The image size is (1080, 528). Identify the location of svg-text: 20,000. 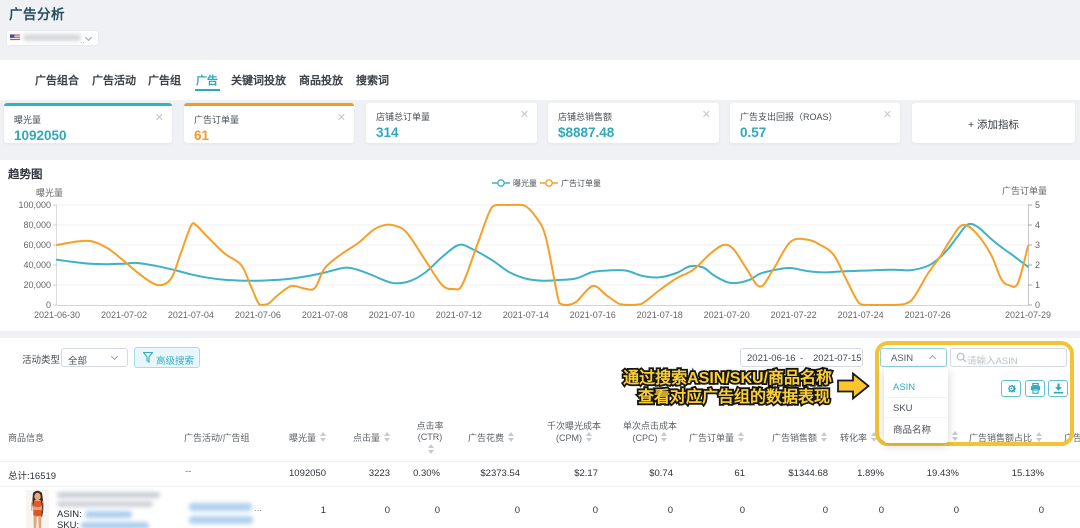
(37, 285).